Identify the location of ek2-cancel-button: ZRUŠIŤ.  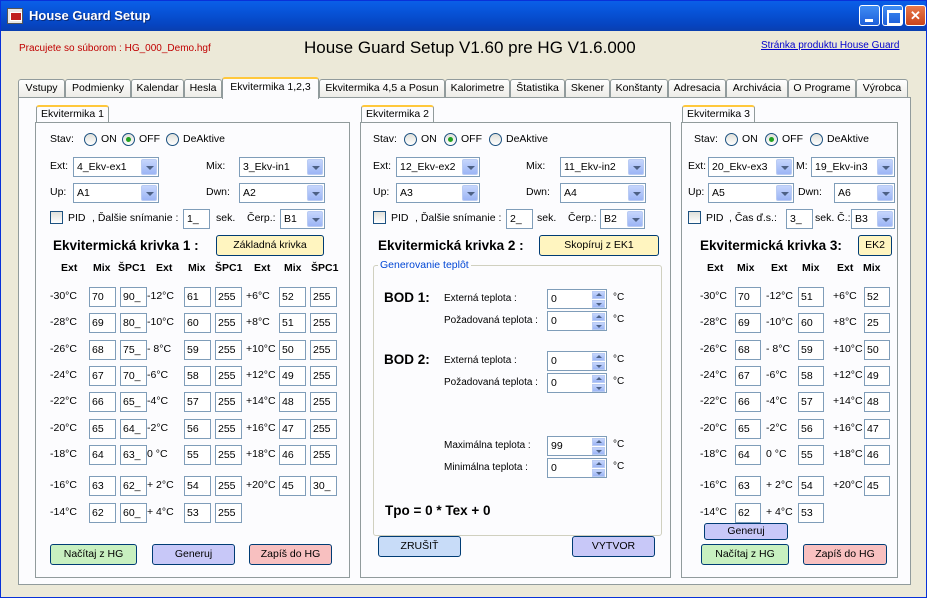
(419, 546).